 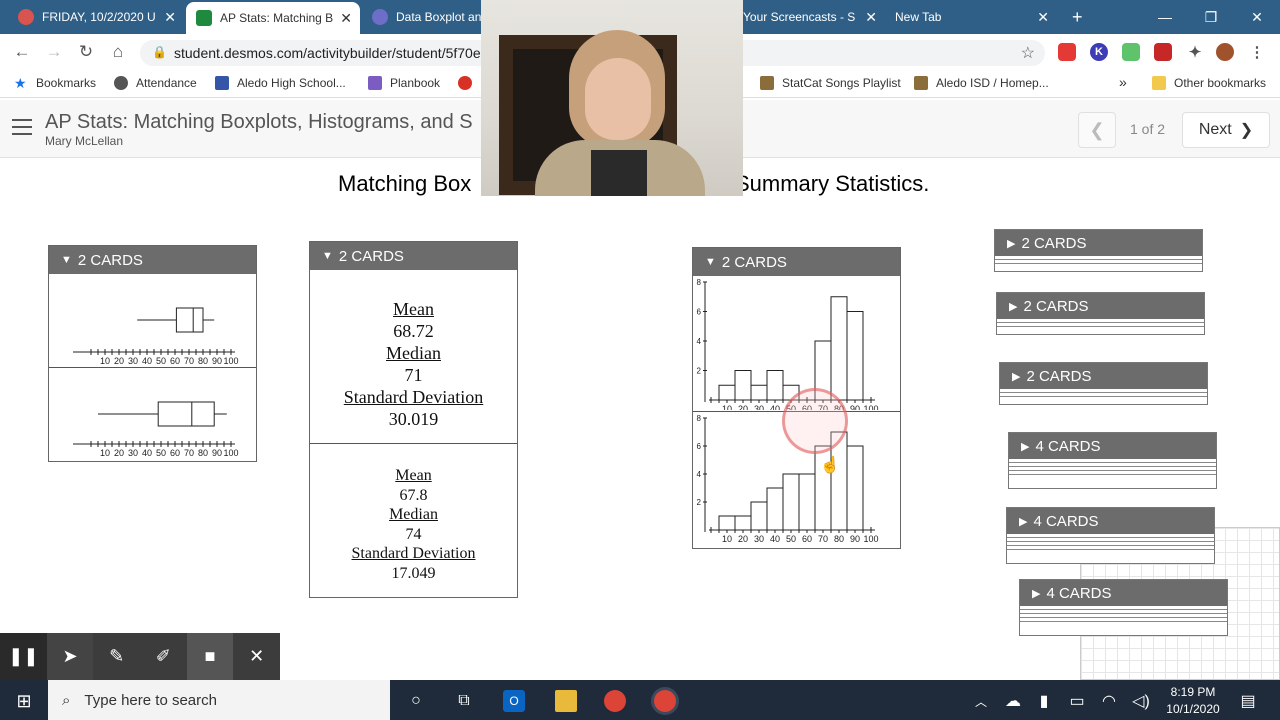 I want to click on chrome-icon, so click(x=615, y=701).